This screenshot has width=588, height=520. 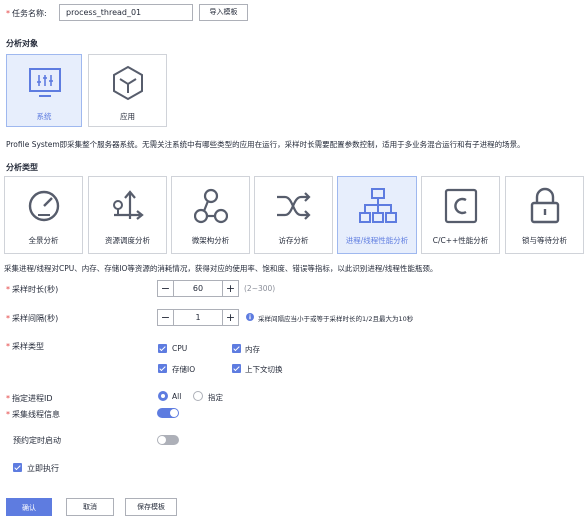 I want to click on run-now-checkbox, so click(x=17, y=467).